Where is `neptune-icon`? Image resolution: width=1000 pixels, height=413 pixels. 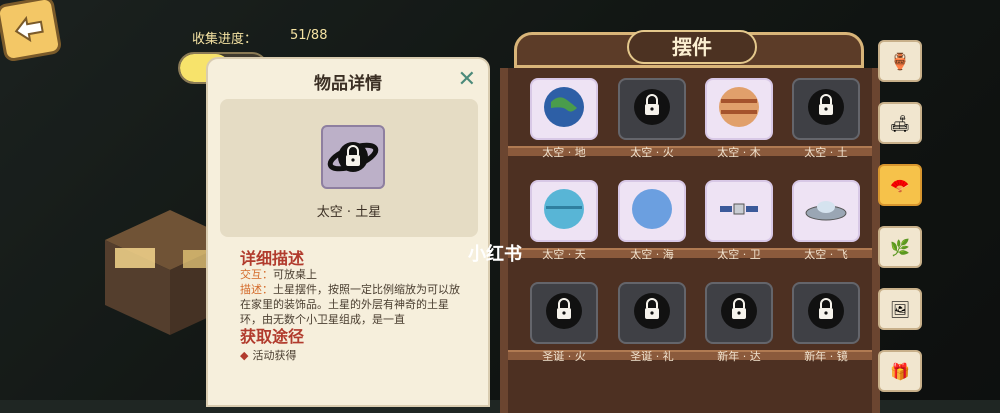 neptune-icon is located at coordinates (652, 211).